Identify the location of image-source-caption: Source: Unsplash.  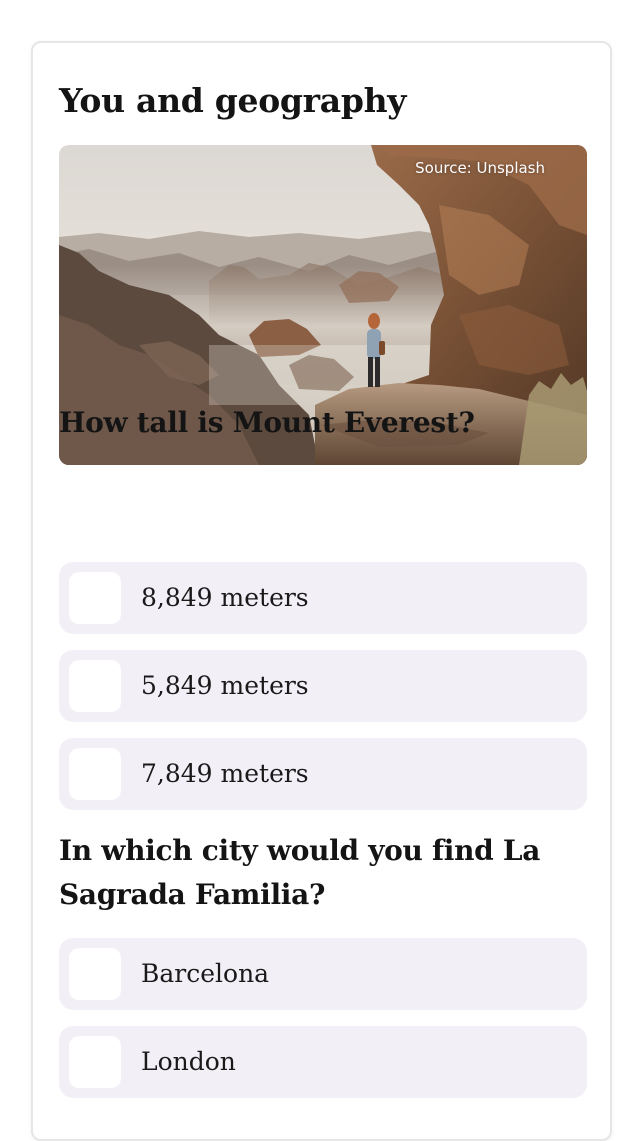
(480, 168).